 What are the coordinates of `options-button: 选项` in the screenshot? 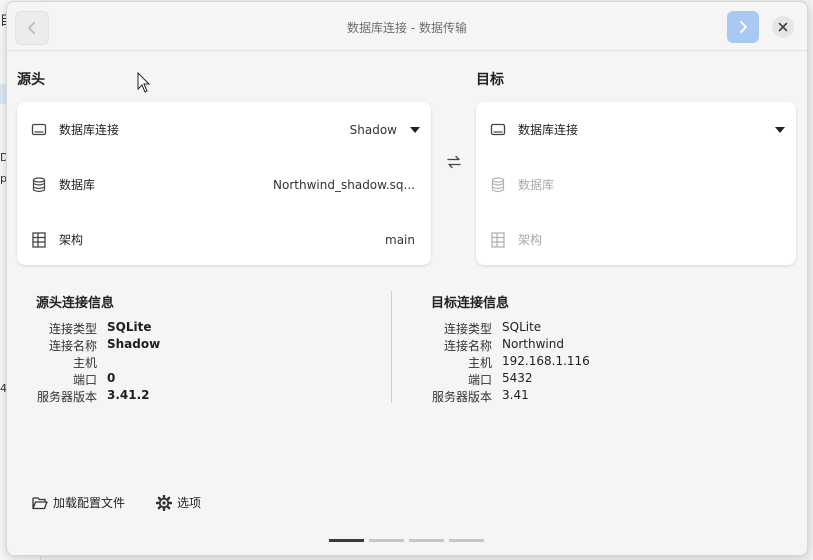 It's located at (178, 502).